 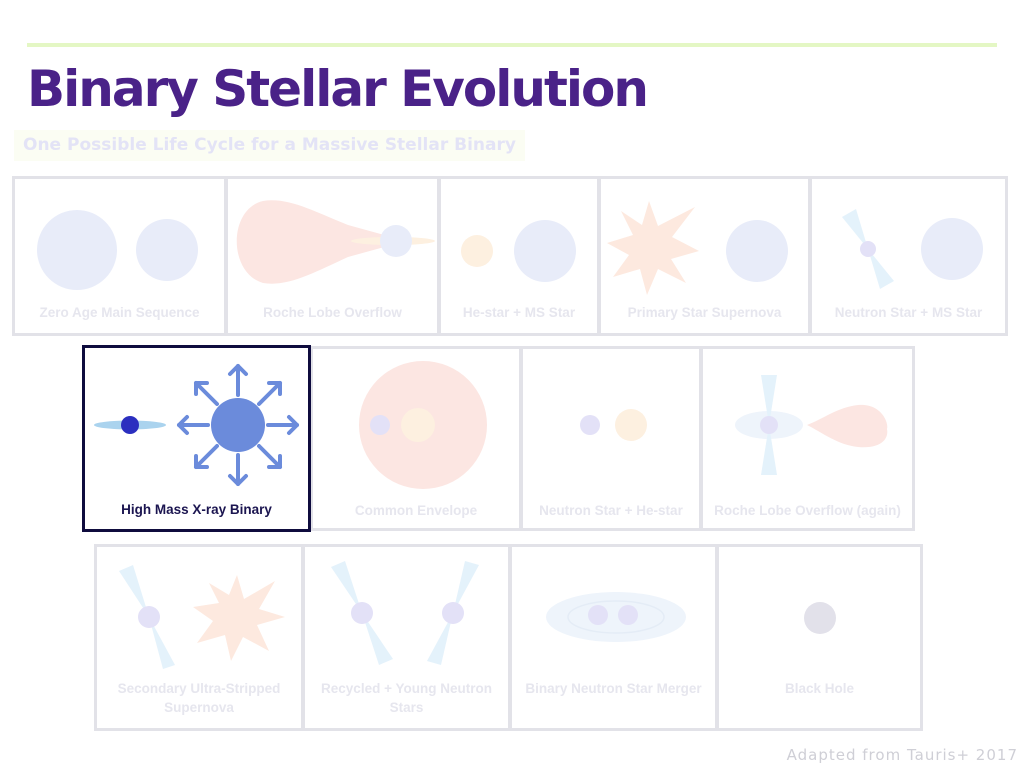 I want to click on black-hole-illustration, so click(x=820, y=618).